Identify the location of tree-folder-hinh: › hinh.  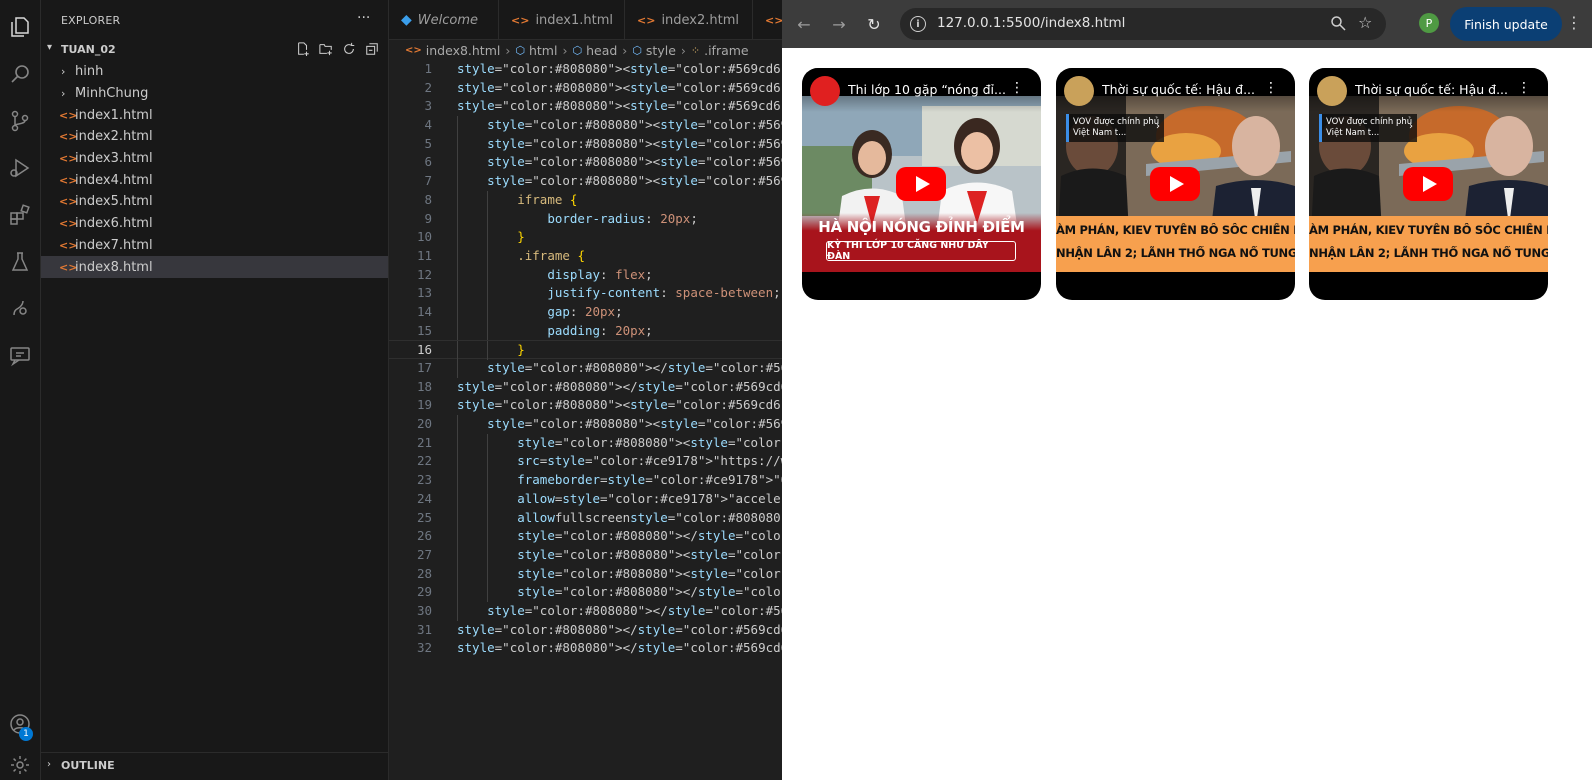
(214, 72).